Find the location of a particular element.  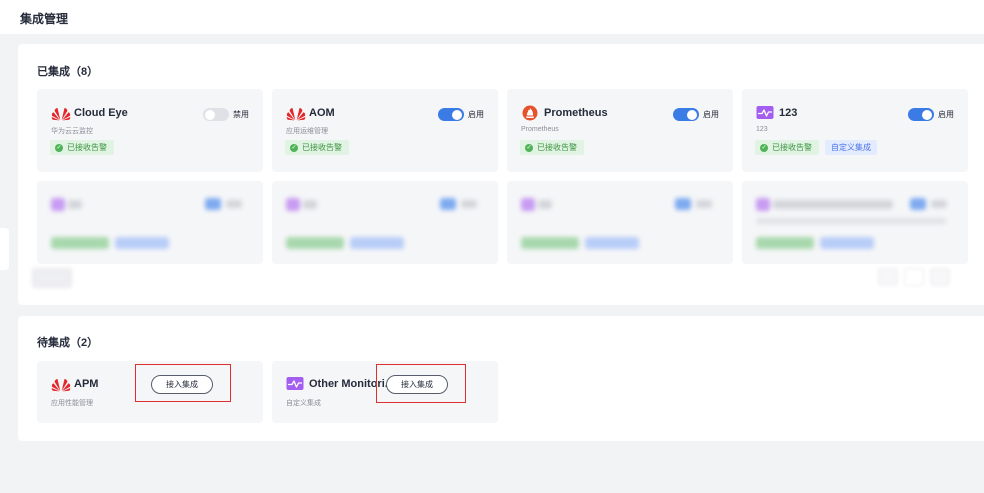

integrated-section-title: 已集成（8） is located at coordinates (68, 72).